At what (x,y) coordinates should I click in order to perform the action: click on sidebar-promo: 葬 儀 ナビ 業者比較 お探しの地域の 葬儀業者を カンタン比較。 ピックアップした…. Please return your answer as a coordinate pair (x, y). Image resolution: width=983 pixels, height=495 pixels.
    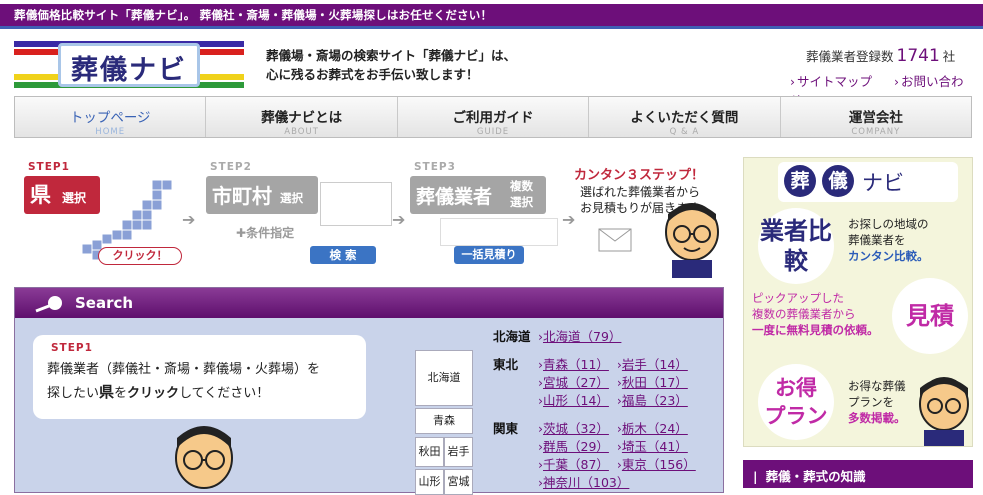
    Looking at the image, I should click on (858, 302).